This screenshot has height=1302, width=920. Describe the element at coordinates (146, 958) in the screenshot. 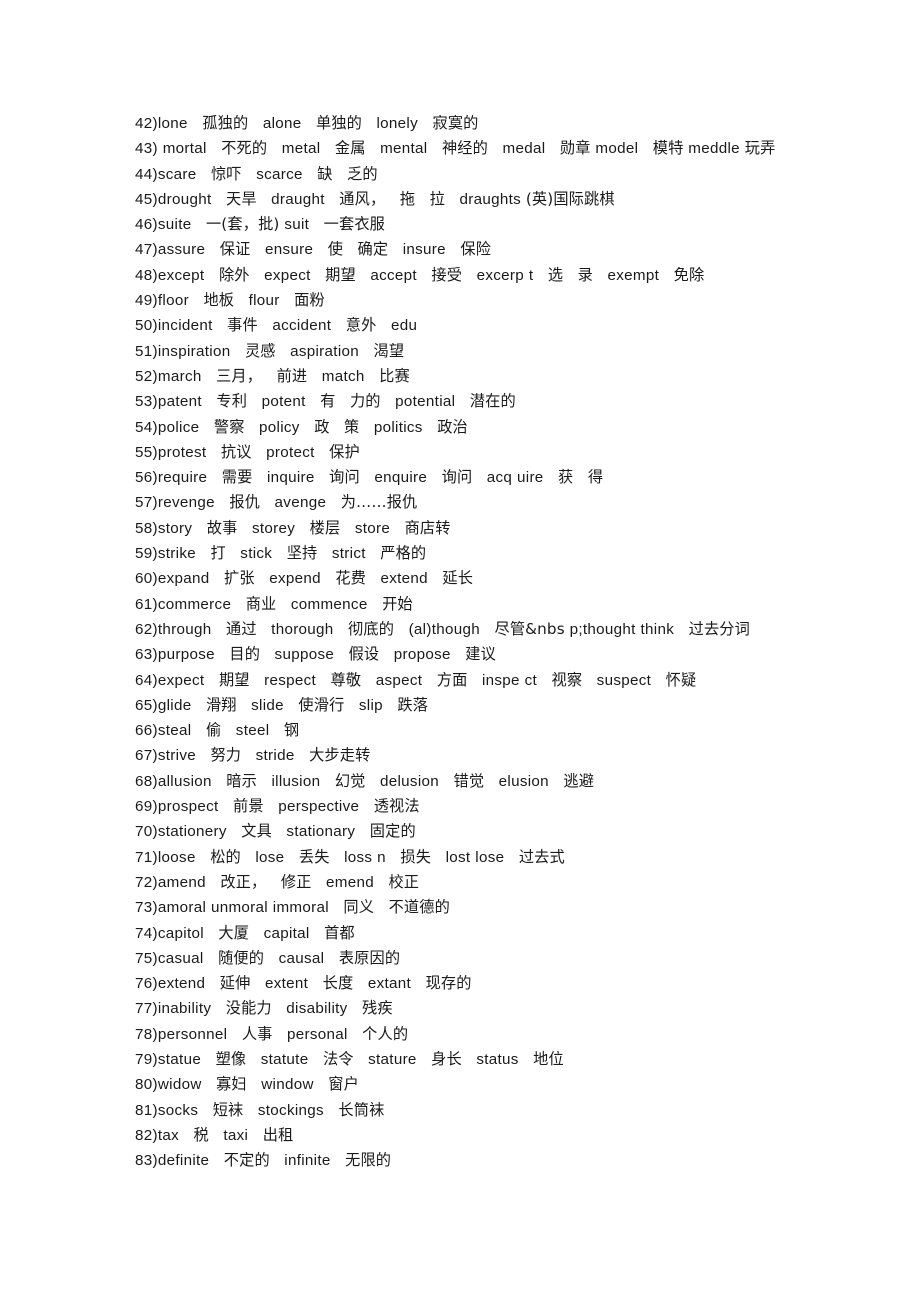

I see `entry-number: 75)` at that location.